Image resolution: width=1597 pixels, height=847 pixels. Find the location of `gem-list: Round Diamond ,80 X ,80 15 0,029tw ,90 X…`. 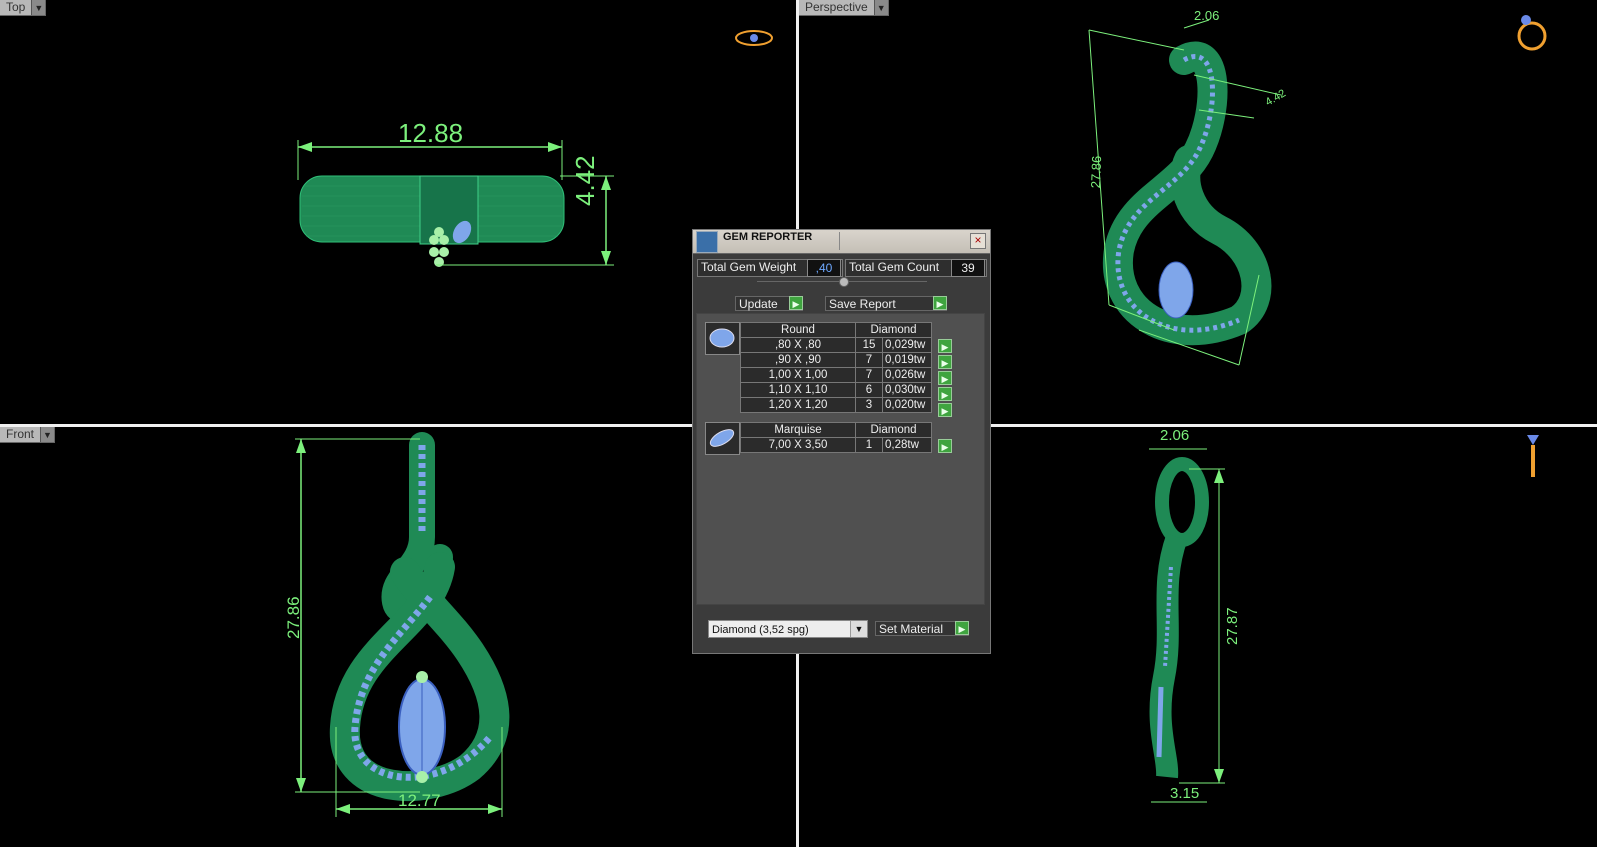

gem-list: Round Diamond ,80 X ,80 15 0,029tw ,90 X… is located at coordinates (840, 459).